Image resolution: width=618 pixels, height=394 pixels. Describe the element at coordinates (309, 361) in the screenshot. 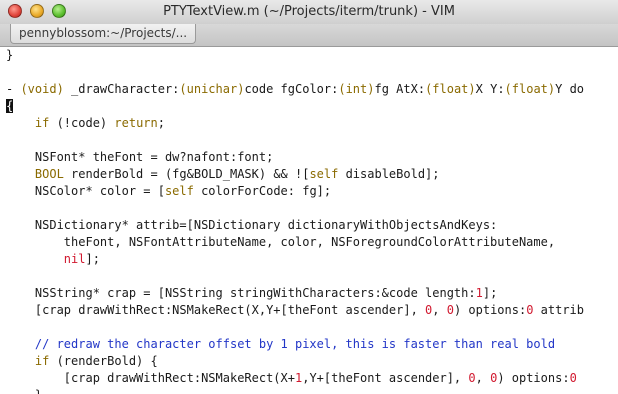

I see `code-line: if (renderBold) {` at that location.